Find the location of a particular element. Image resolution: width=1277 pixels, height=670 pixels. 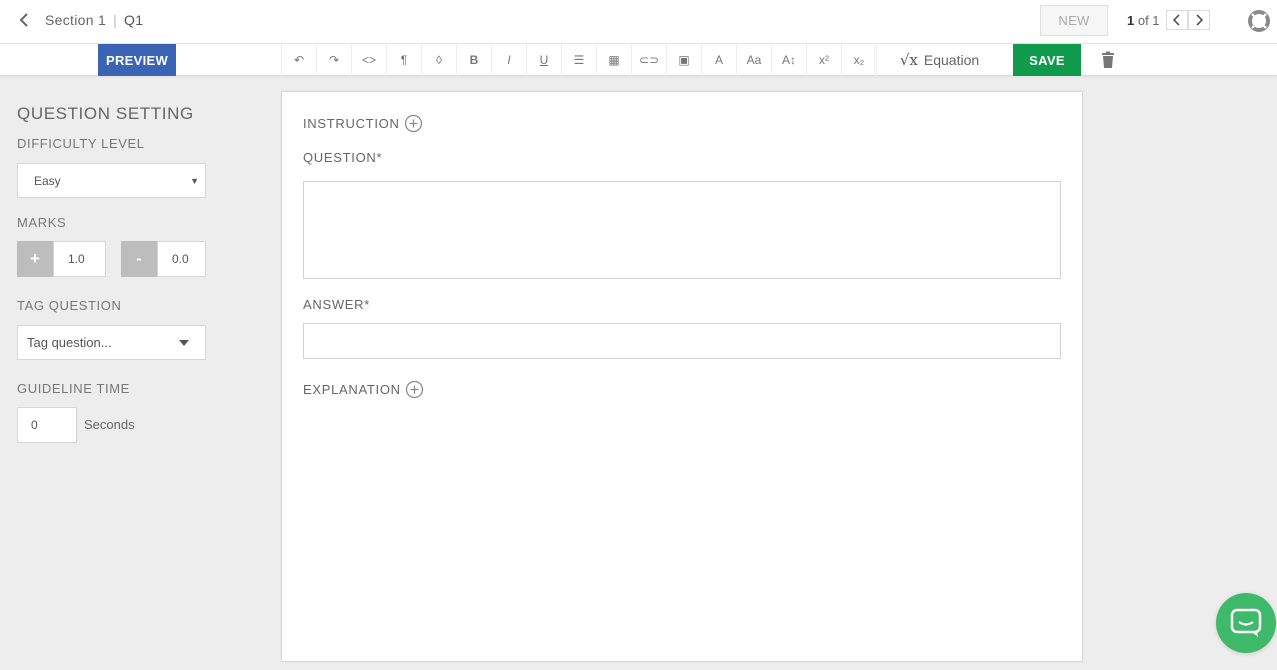

delete-trash-icon is located at coordinates (1108, 60).